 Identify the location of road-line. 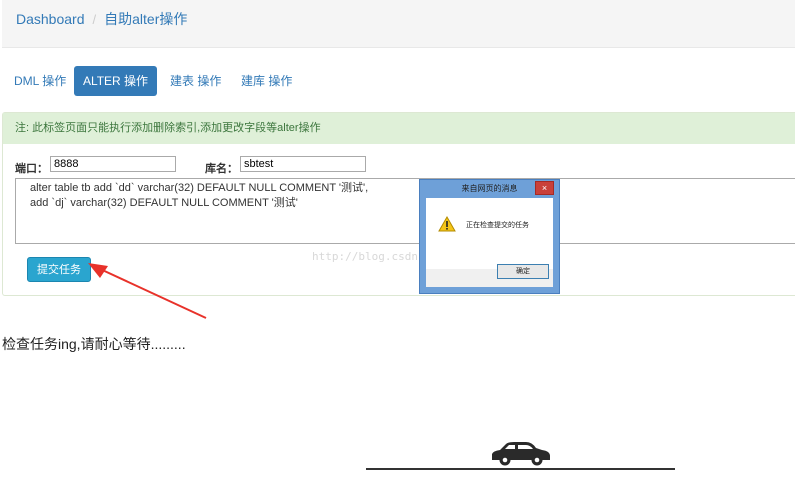
(520, 469).